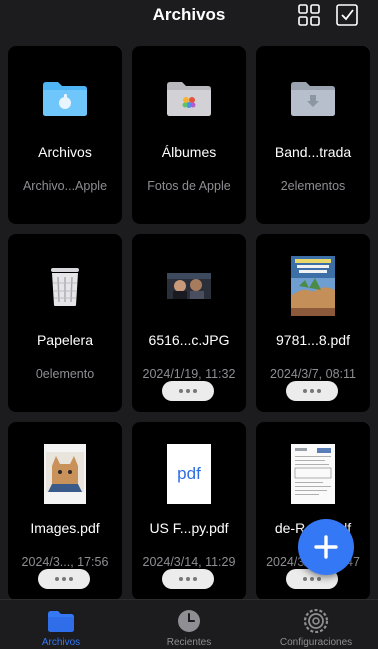 The width and height of the screenshot is (378, 649). What do you see at coordinates (65, 340) in the screenshot?
I see `file-name: Papelera` at bounding box center [65, 340].